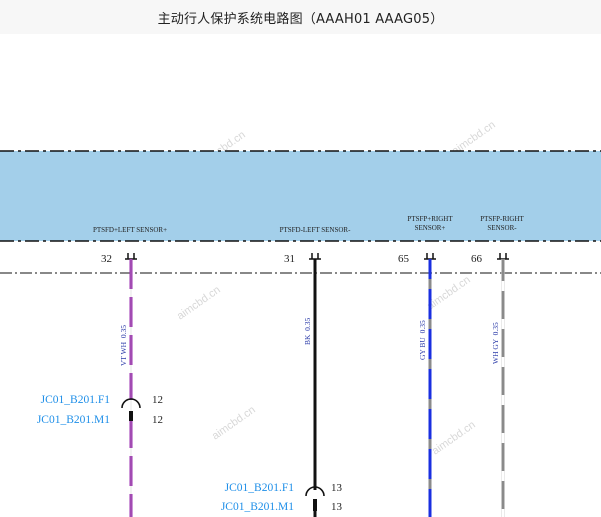 The height and width of the screenshot is (517, 601). I want to click on pin-label: PTSFD-LEFT SENSOR-, so click(316, 230).